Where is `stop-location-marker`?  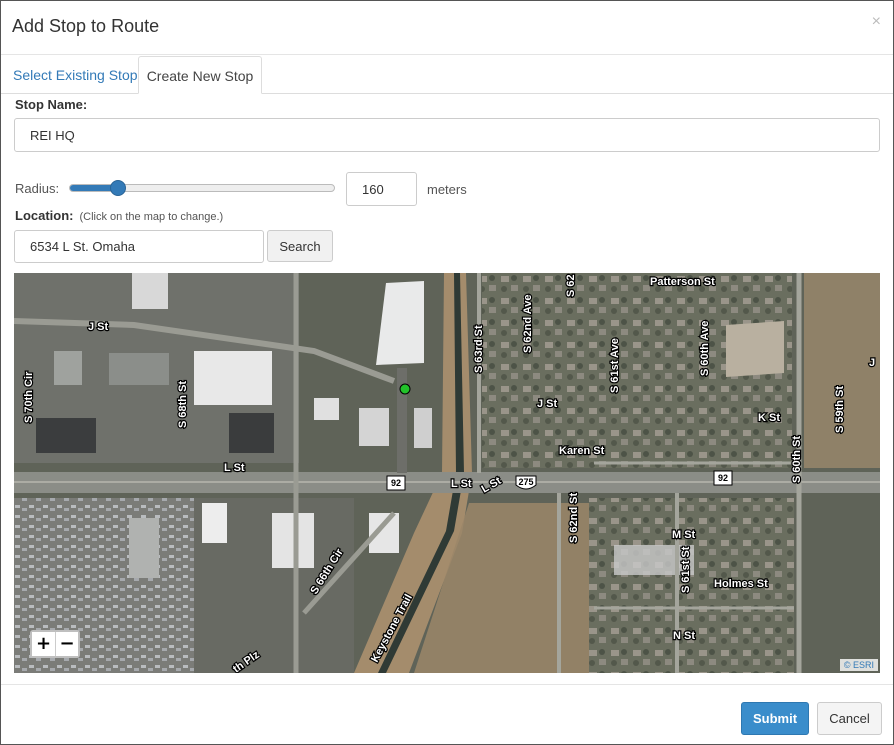 stop-location-marker is located at coordinates (405, 389).